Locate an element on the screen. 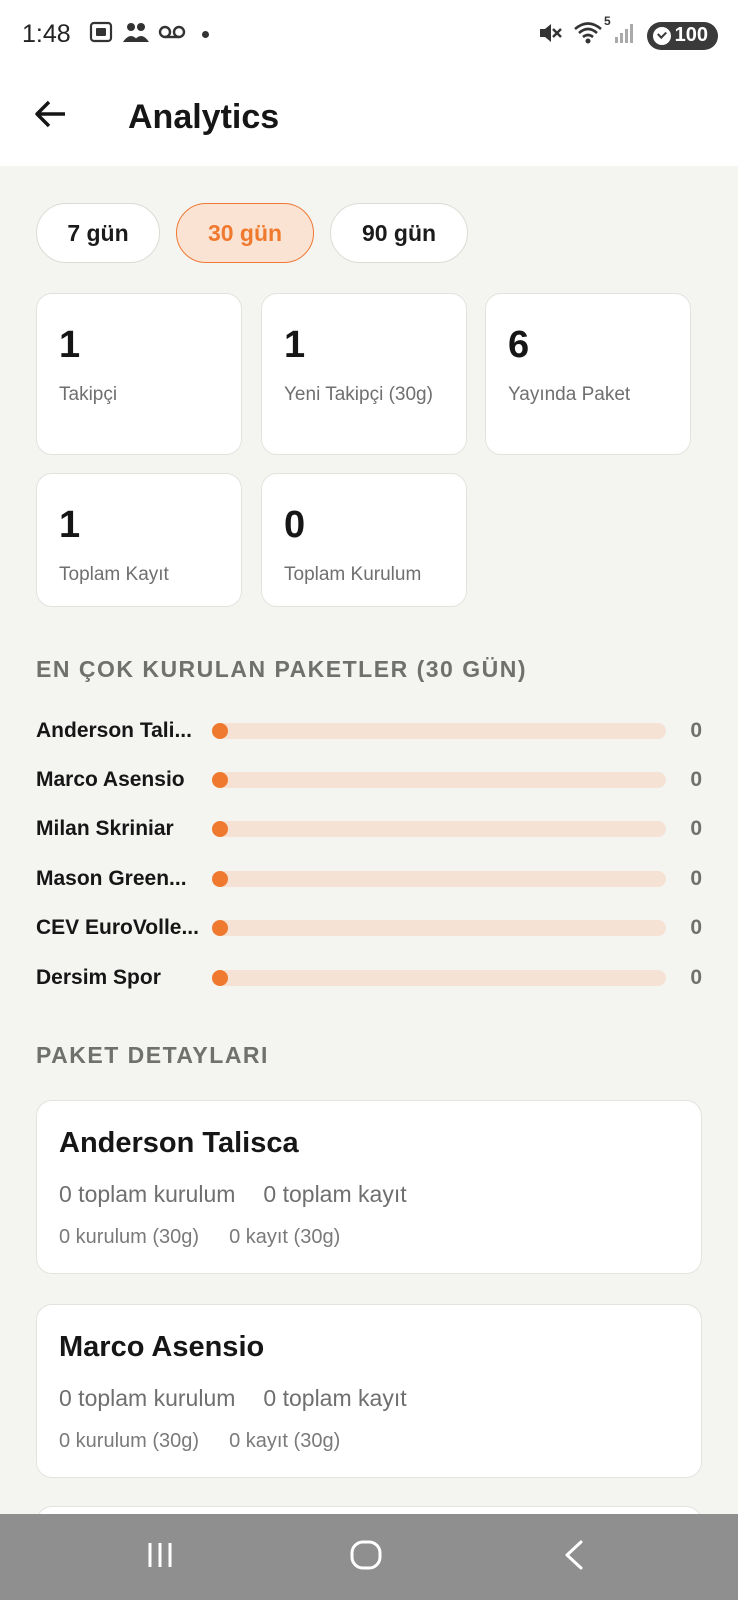 The height and width of the screenshot is (1600, 738). stat-value: 6 is located at coordinates (519, 345).